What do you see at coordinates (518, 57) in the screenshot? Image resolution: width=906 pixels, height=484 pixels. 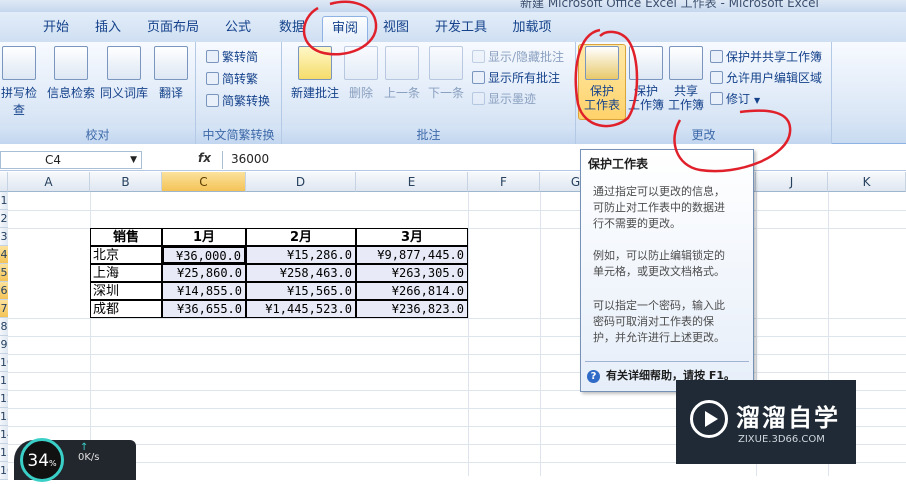 I see `show-hide-comment-button: 显示/隐藏批注` at bounding box center [518, 57].